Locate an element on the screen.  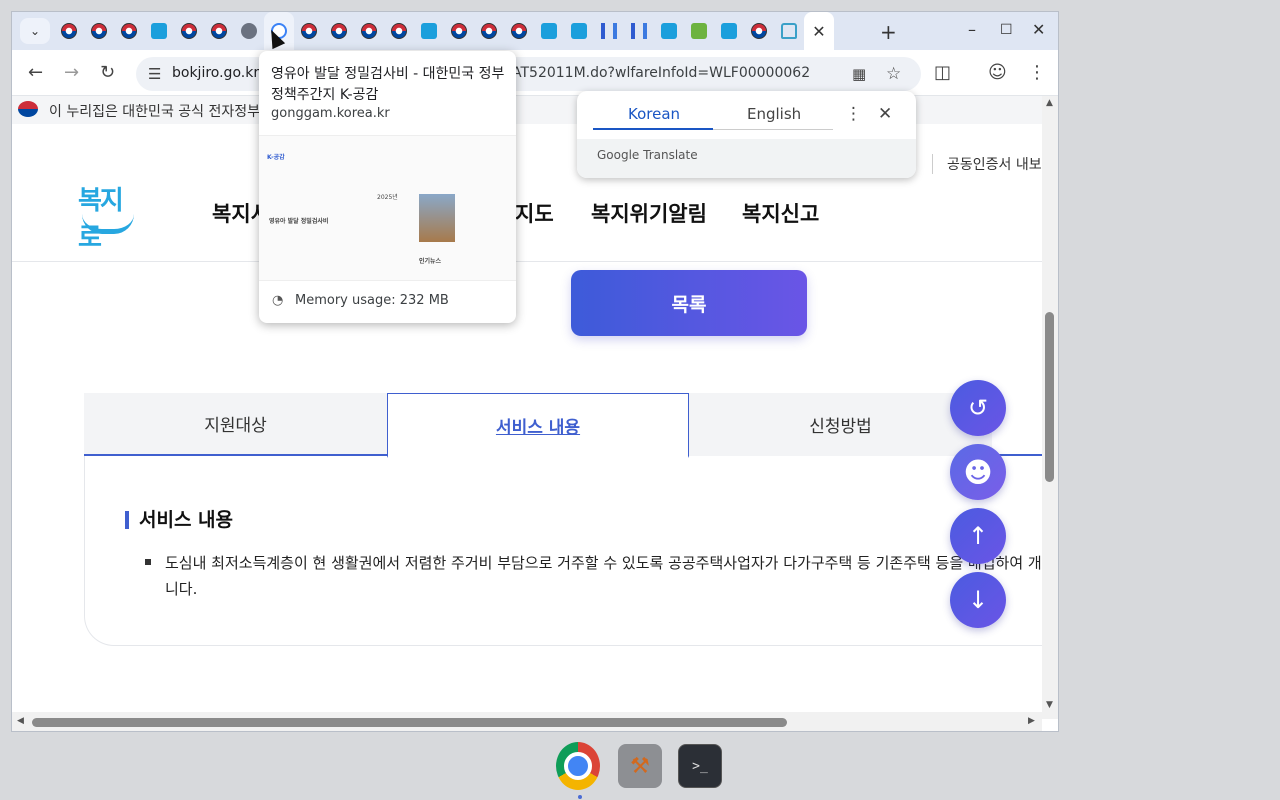
maximize-button: ☐ is located at coordinates (1006, 30).